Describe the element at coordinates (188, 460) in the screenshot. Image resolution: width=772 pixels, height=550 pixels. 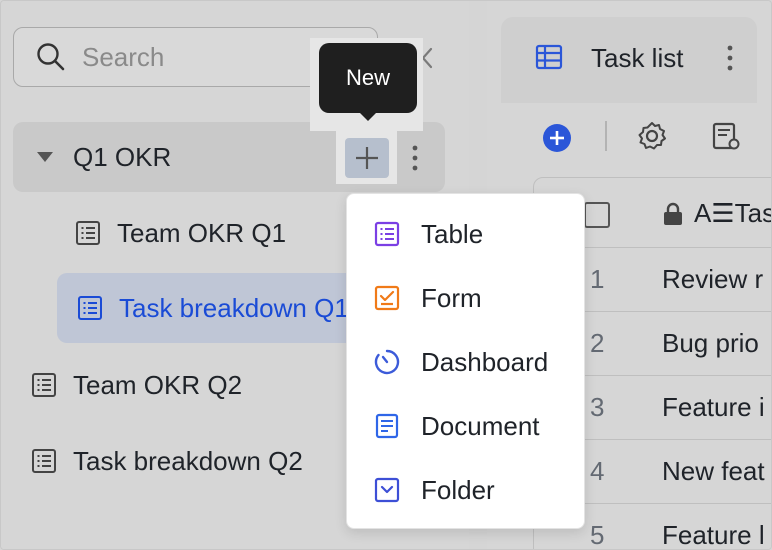
I see `sidebar-item-label: Task breakdown Q2` at that location.